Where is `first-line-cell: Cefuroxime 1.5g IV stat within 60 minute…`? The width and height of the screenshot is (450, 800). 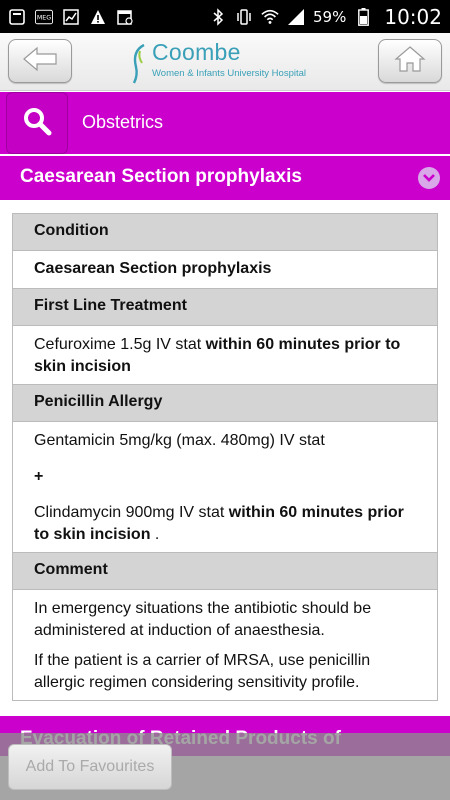
first-line-cell: Cefuroxime 1.5g IV stat within 60 minute… is located at coordinates (225, 355).